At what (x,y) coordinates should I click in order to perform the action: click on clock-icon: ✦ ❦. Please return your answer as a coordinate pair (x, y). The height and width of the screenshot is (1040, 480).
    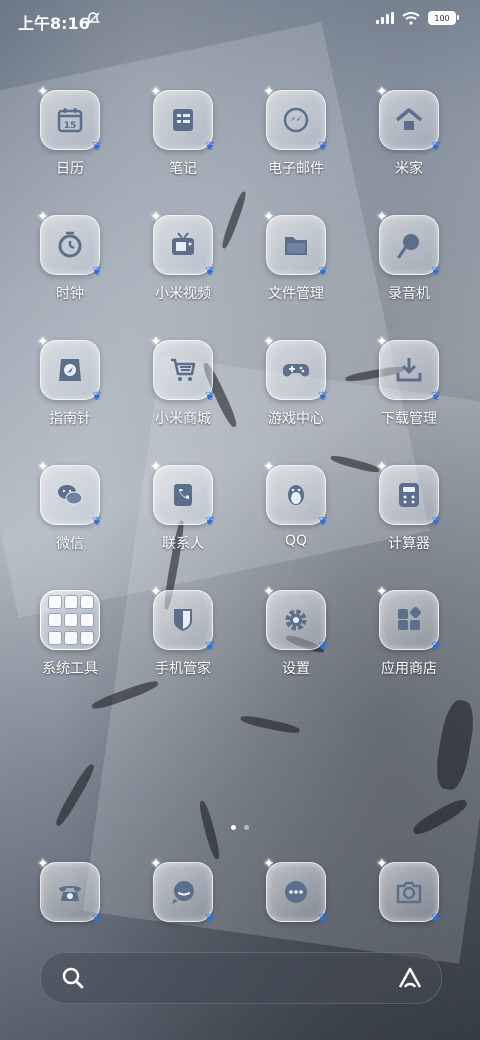
    Looking at the image, I should click on (69, 244).